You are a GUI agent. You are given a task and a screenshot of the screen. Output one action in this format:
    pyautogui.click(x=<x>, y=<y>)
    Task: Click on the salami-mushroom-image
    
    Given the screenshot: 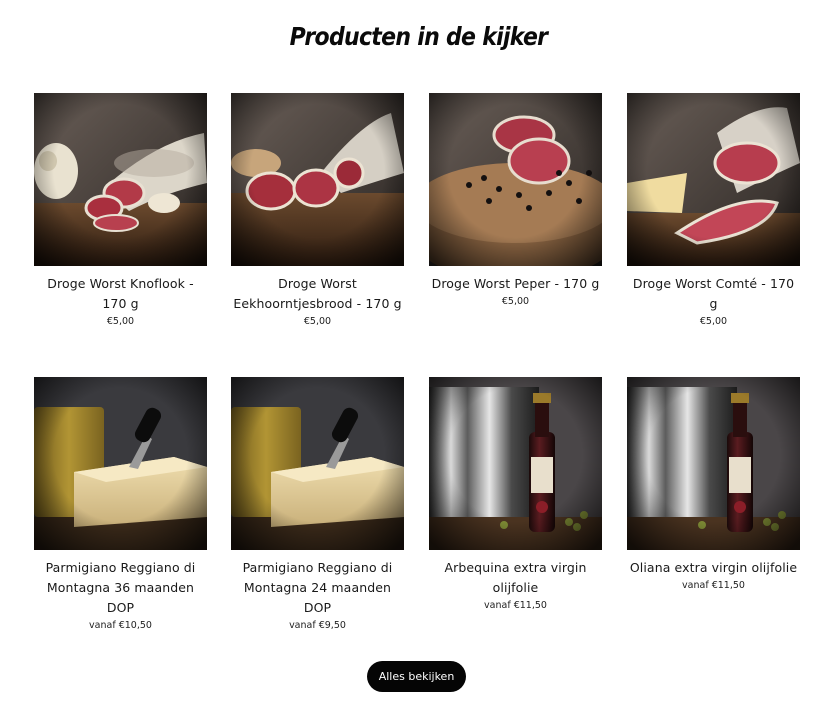 What is the action you would take?
    pyautogui.click(x=317, y=179)
    